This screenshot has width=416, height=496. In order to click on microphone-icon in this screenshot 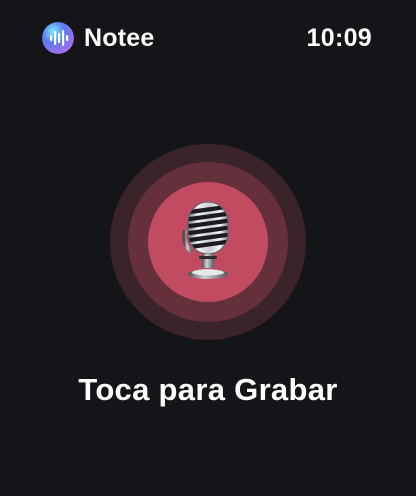, I will do `click(208, 242)`.